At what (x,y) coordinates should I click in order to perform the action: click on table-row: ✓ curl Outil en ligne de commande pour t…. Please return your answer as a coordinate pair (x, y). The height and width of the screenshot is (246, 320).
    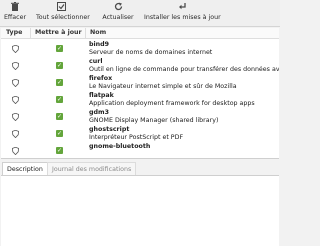
    Looking at the image, I should click on (140, 66).